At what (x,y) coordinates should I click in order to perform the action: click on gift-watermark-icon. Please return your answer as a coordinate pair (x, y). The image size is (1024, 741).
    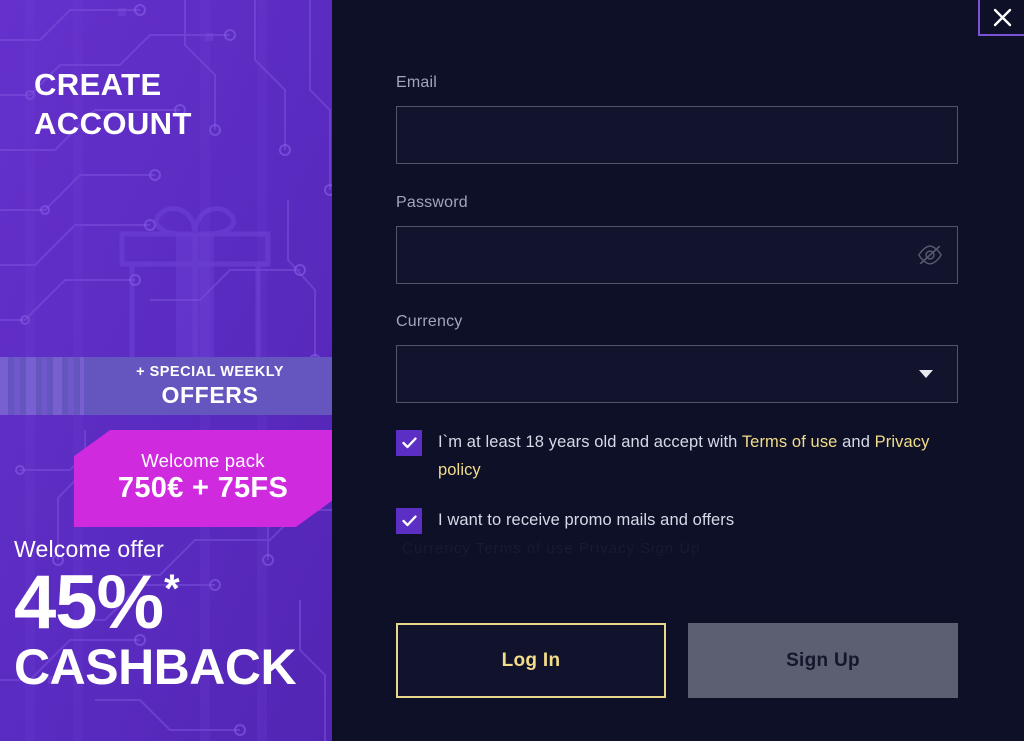
    Looking at the image, I should click on (195, 284).